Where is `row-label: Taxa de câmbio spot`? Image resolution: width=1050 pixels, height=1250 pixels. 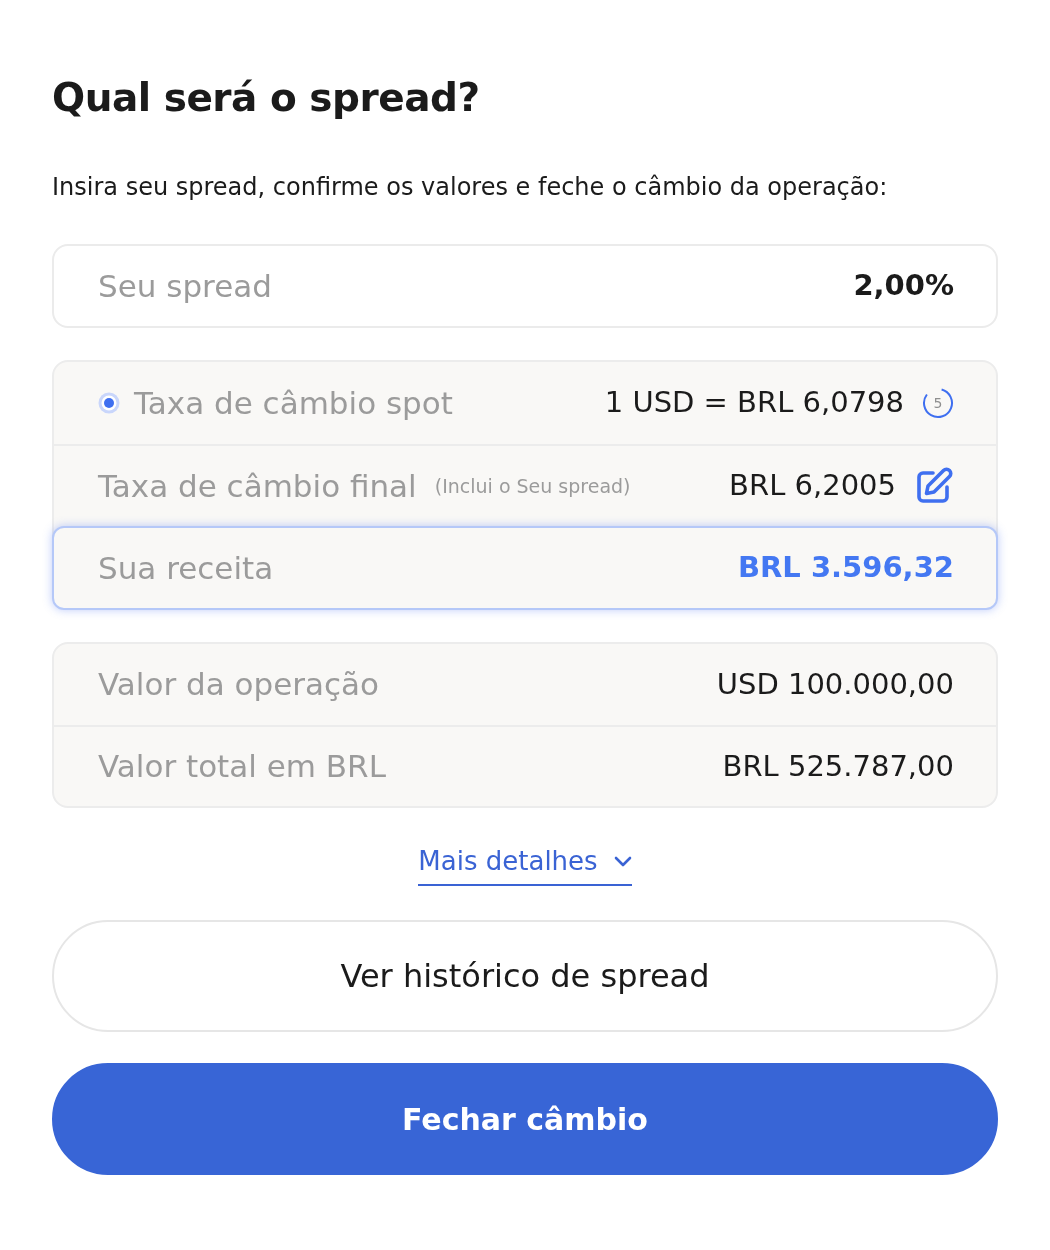 row-label: Taxa de câmbio spot is located at coordinates (293, 403).